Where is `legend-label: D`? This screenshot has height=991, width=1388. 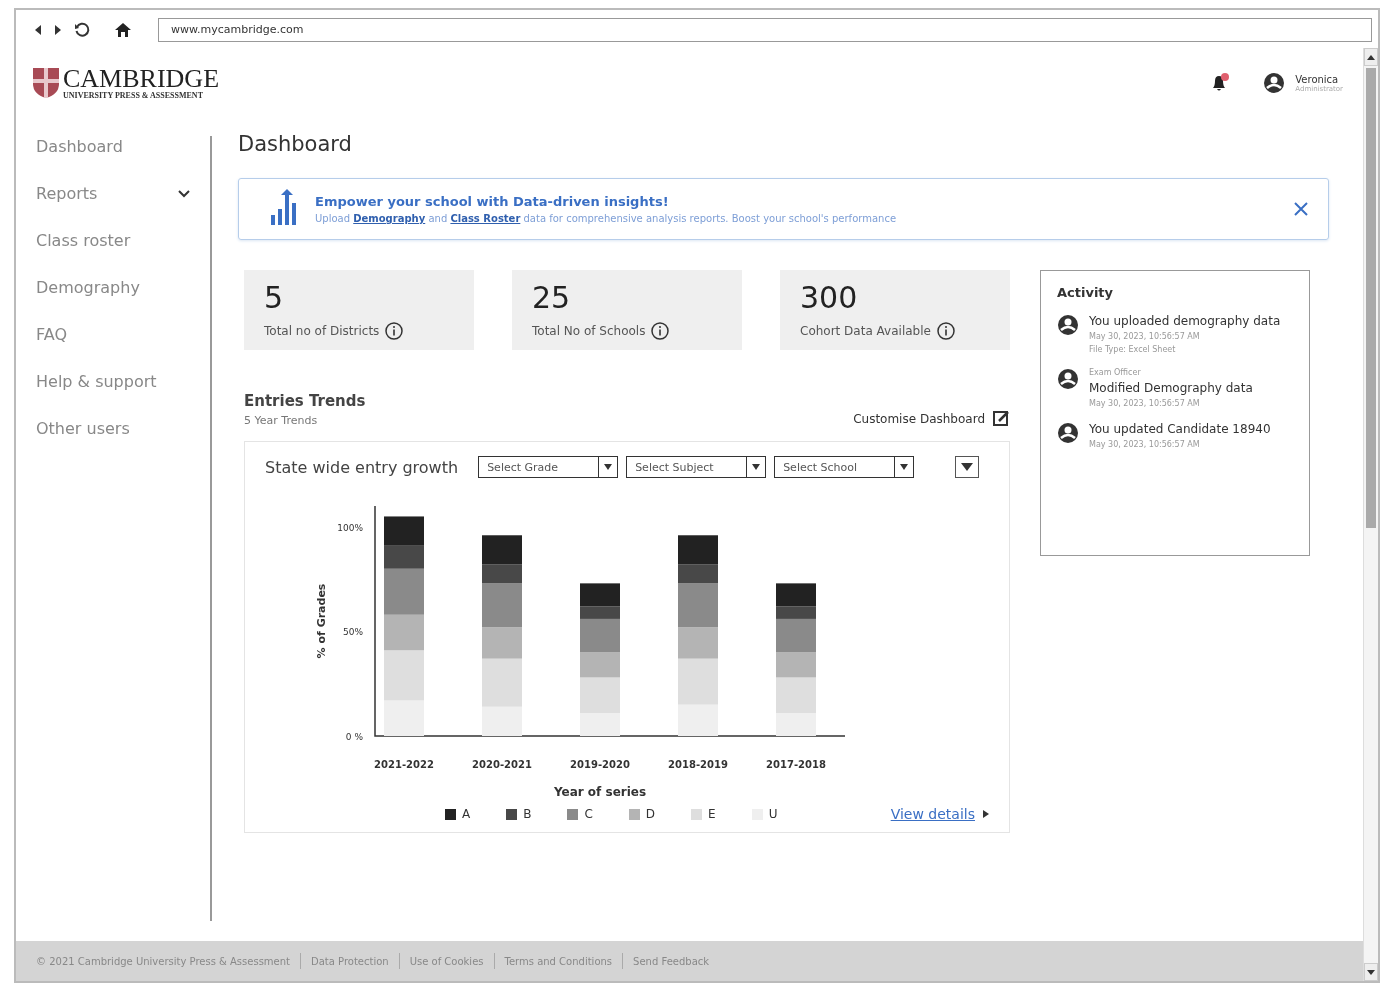
legend-label: D is located at coordinates (650, 814).